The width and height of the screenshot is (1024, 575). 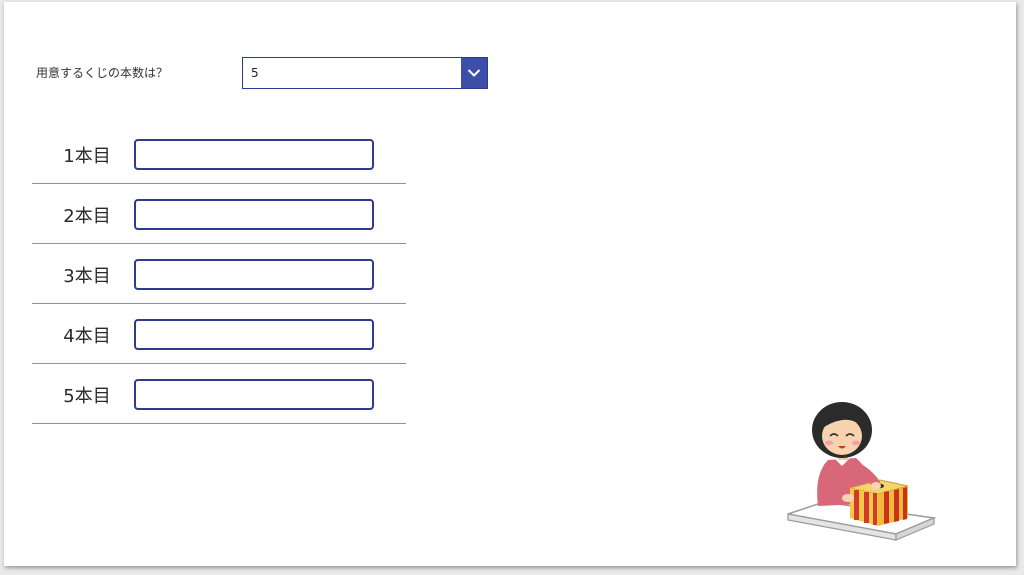 I want to click on lottery-row-label: 5本目, so click(x=87, y=396).